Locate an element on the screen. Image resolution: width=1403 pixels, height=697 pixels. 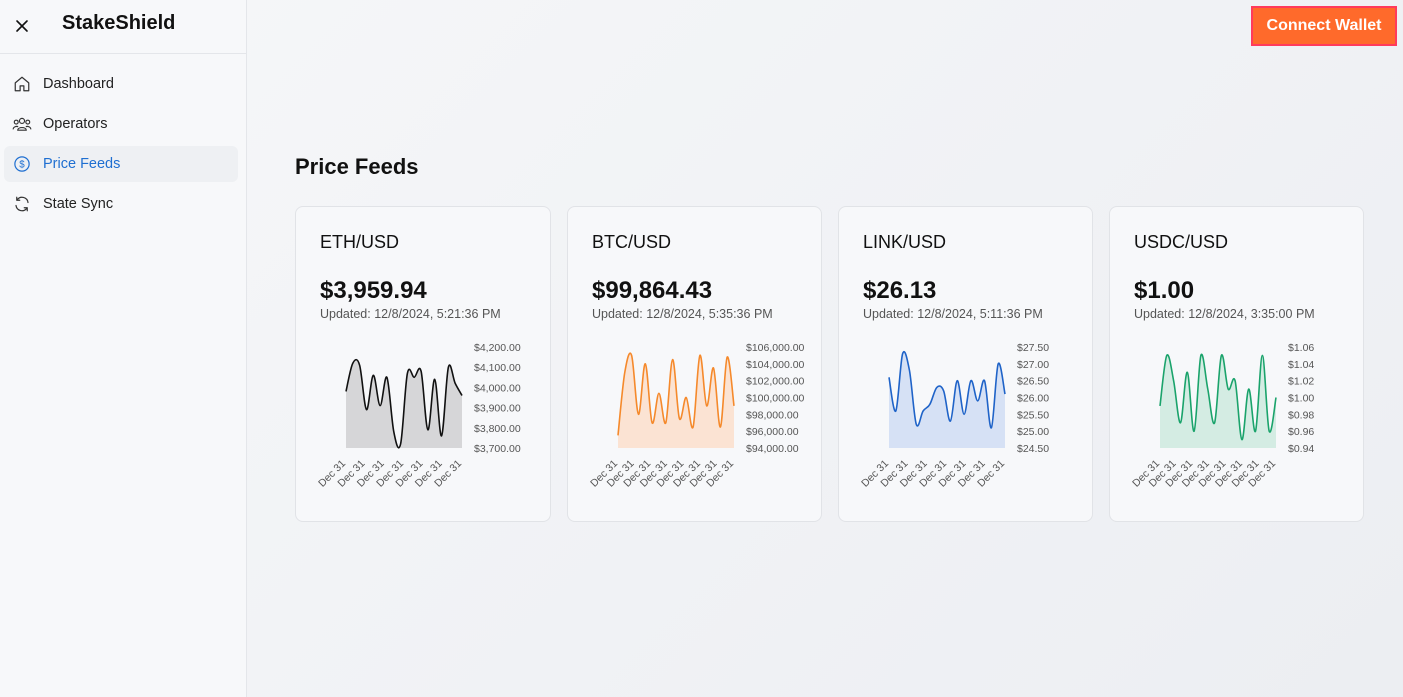
y-tick-label: $3,700.00 is located at coordinates (497, 449).